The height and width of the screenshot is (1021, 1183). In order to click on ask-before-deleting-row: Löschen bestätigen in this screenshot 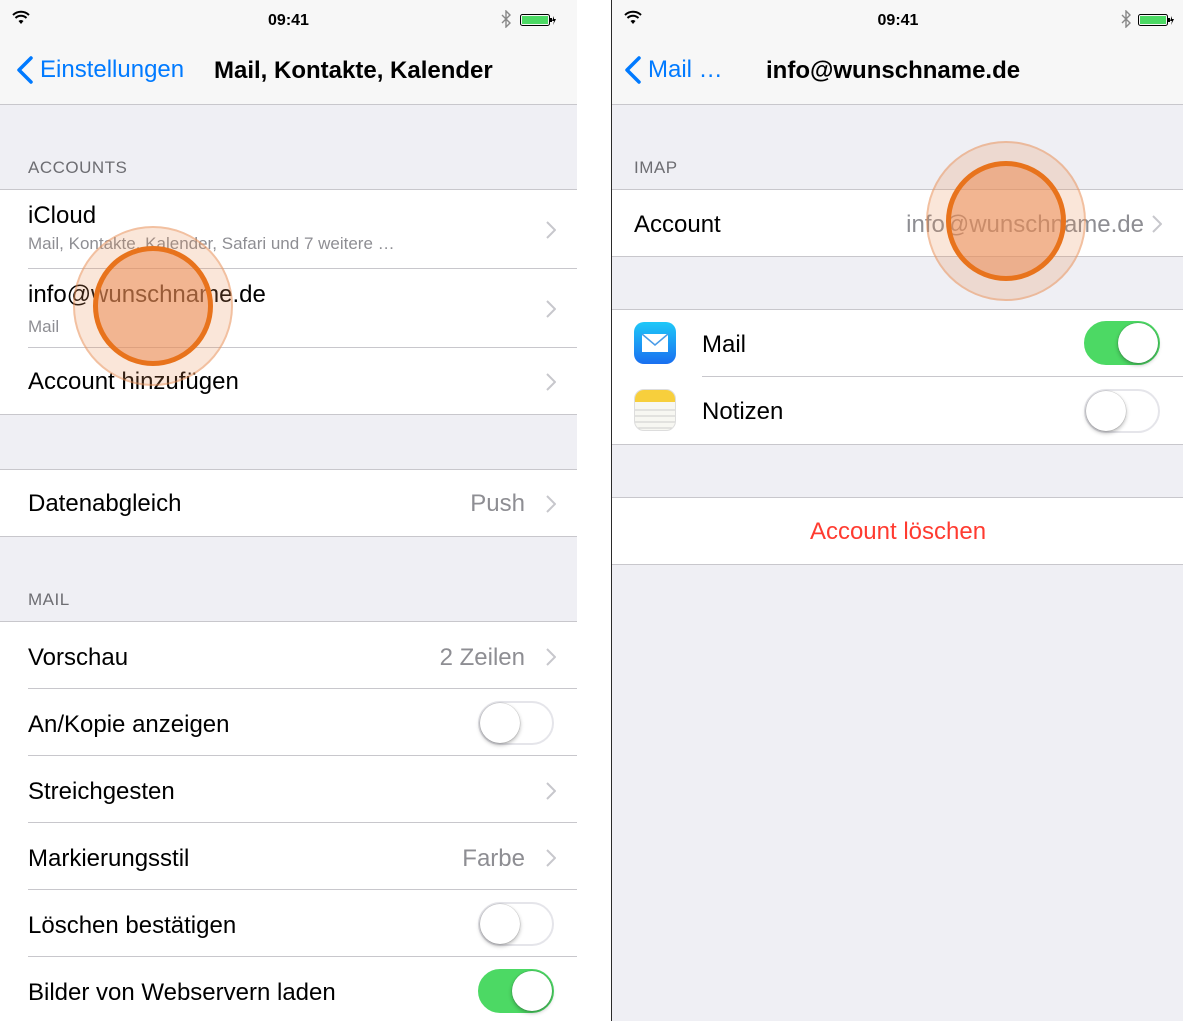, I will do `click(288, 923)`.